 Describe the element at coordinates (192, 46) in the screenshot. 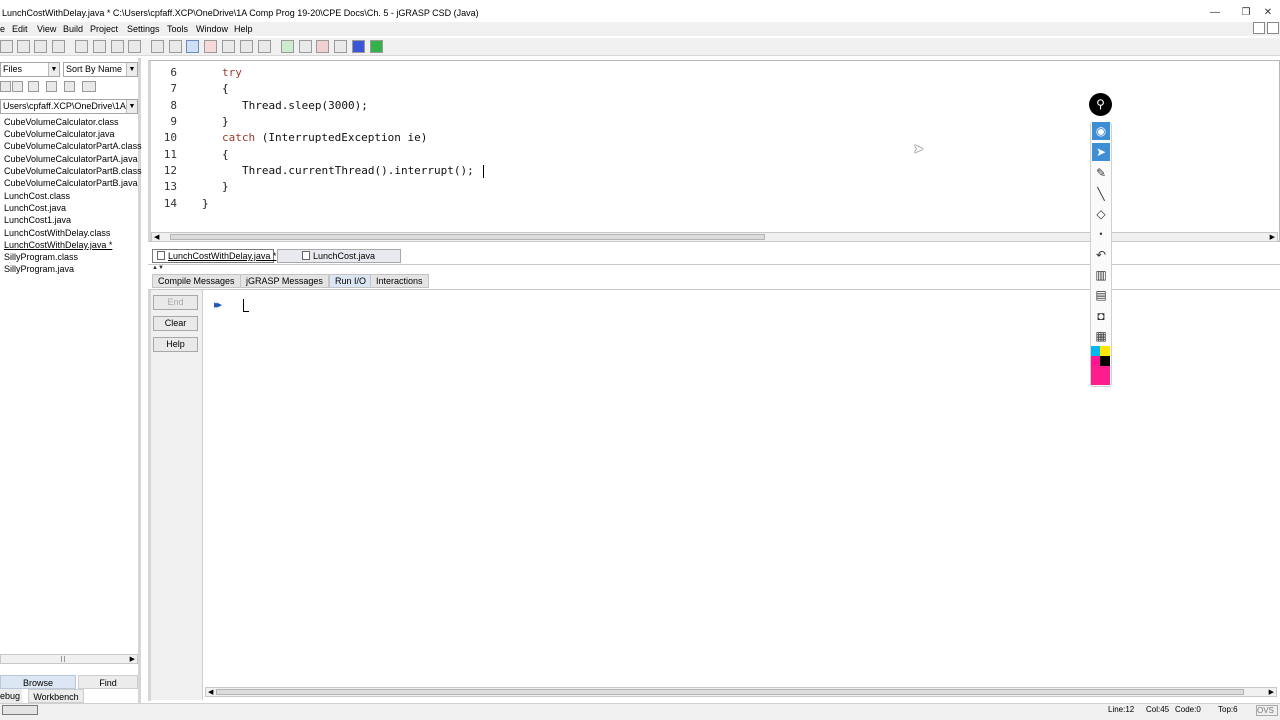

I see `csd-icon` at that location.